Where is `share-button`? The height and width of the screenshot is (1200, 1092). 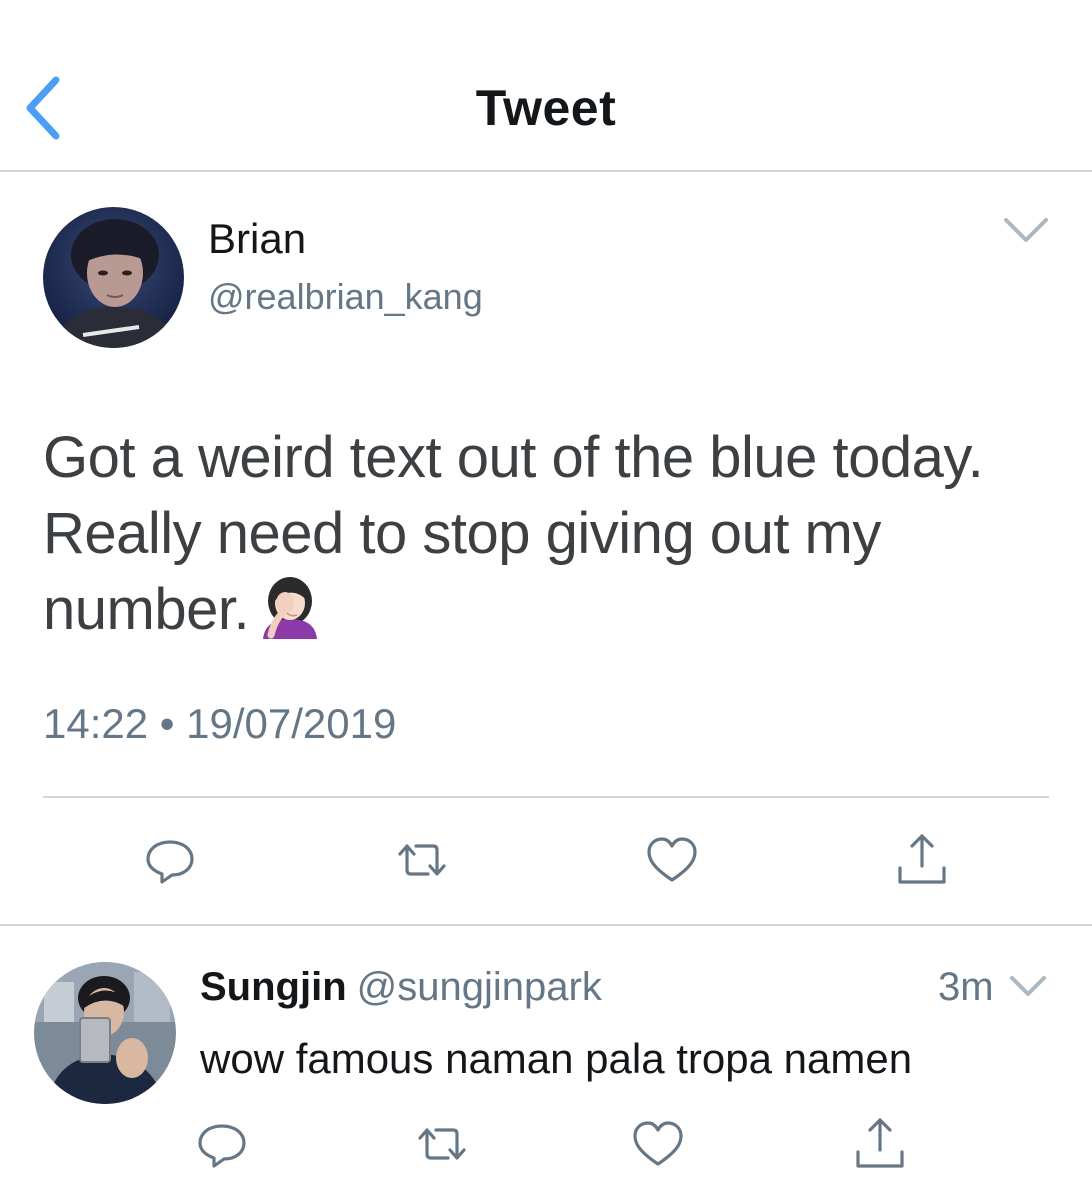
share-button is located at coordinates (922, 860).